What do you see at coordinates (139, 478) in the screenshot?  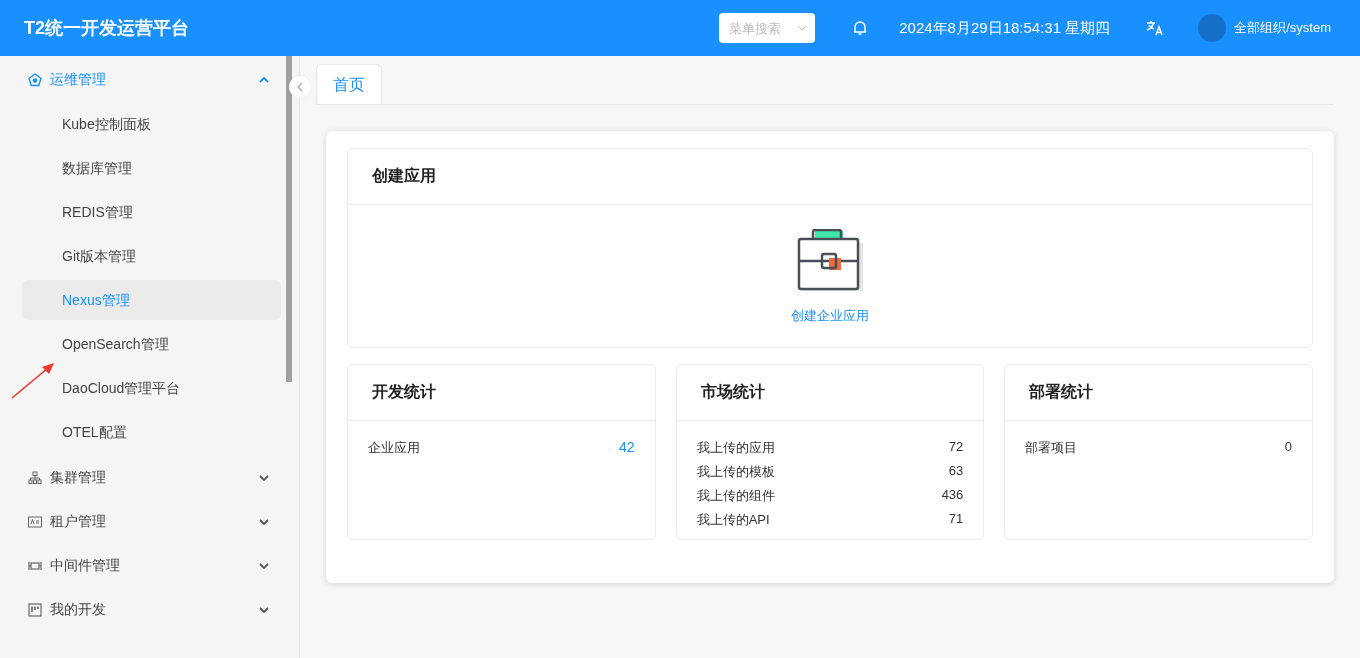 I see `menu-group: 集群管理` at bounding box center [139, 478].